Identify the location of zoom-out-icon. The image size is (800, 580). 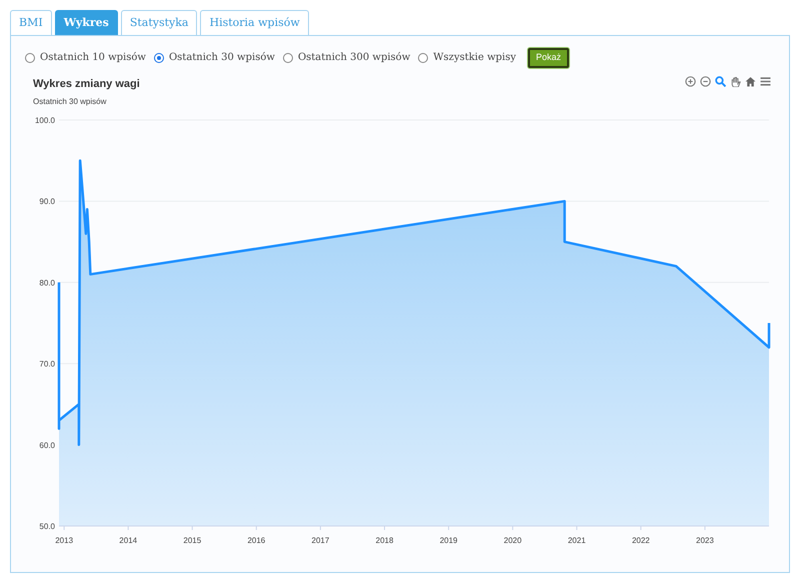
(705, 81).